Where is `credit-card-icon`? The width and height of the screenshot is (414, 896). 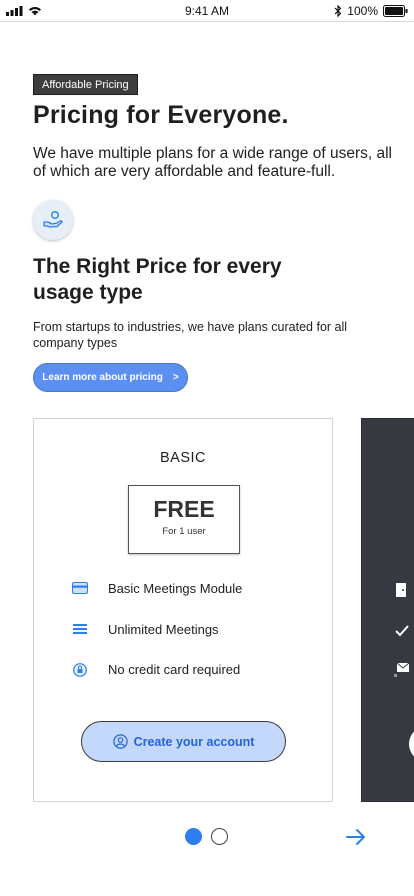
credit-card-icon is located at coordinates (80, 588).